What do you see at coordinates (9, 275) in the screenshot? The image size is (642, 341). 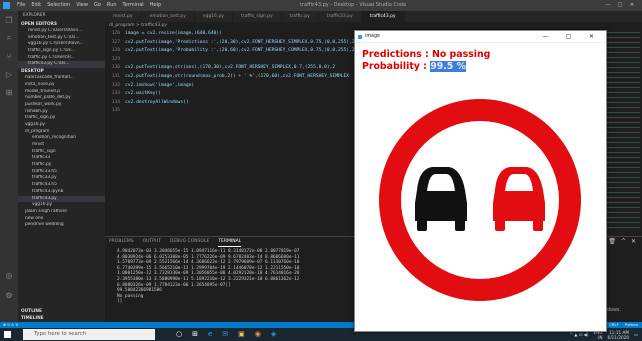 I see `account-icon: ◎` at bounding box center [9, 275].